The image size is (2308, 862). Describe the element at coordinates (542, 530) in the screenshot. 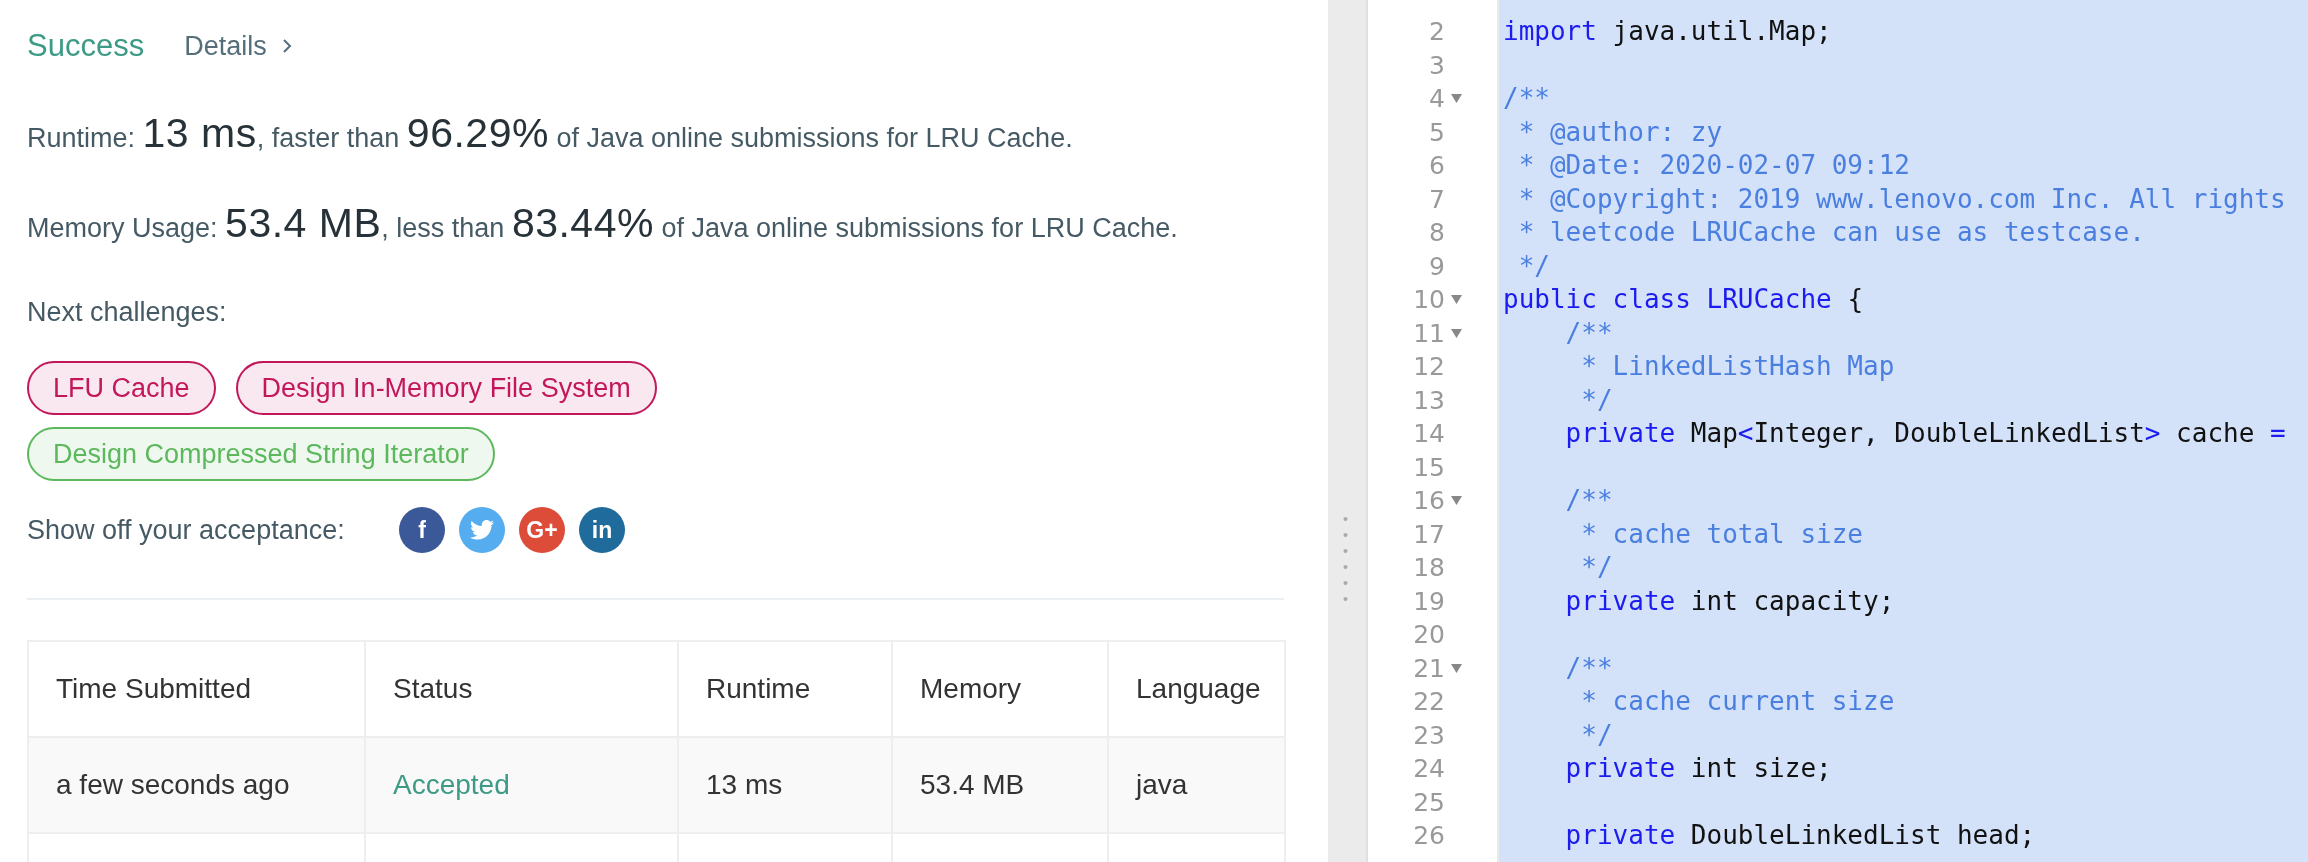

I see `share-button: G+` at that location.